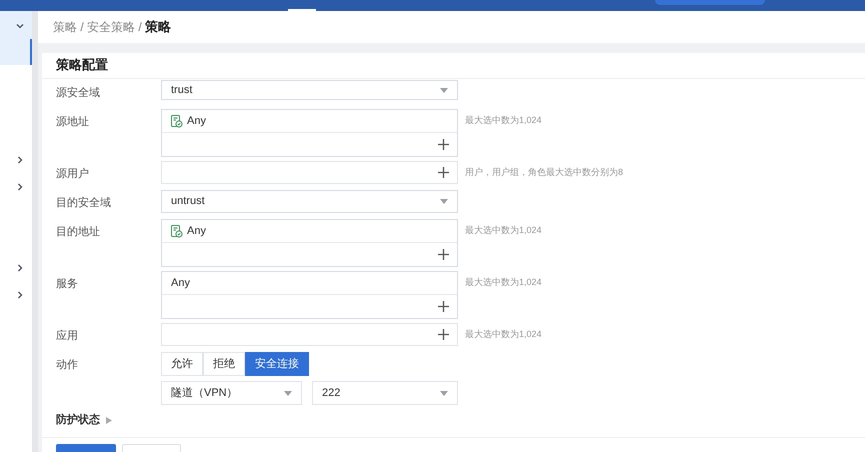 This screenshot has width=865, height=452. I want to click on field-label: 动作, so click(67, 365).